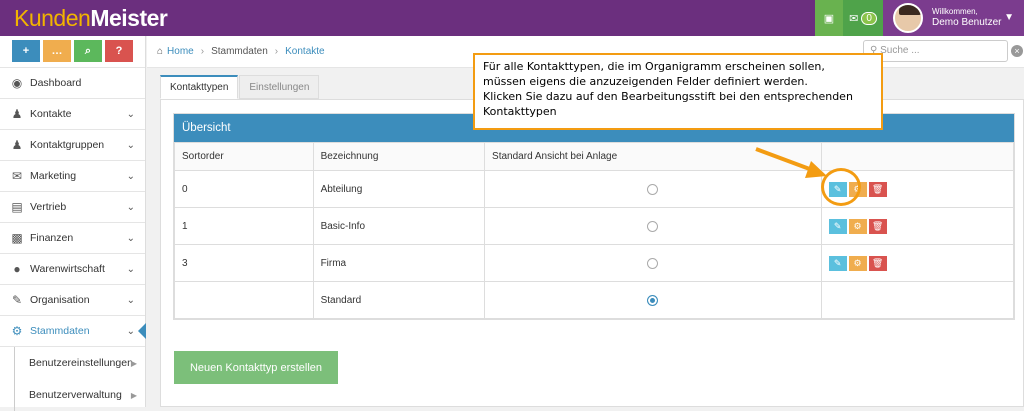 The height and width of the screenshot is (411, 1024). Describe the element at coordinates (72, 238) in the screenshot. I see `sidebar-item-finanzen: ▩ Finanzen ⌄` at that location.